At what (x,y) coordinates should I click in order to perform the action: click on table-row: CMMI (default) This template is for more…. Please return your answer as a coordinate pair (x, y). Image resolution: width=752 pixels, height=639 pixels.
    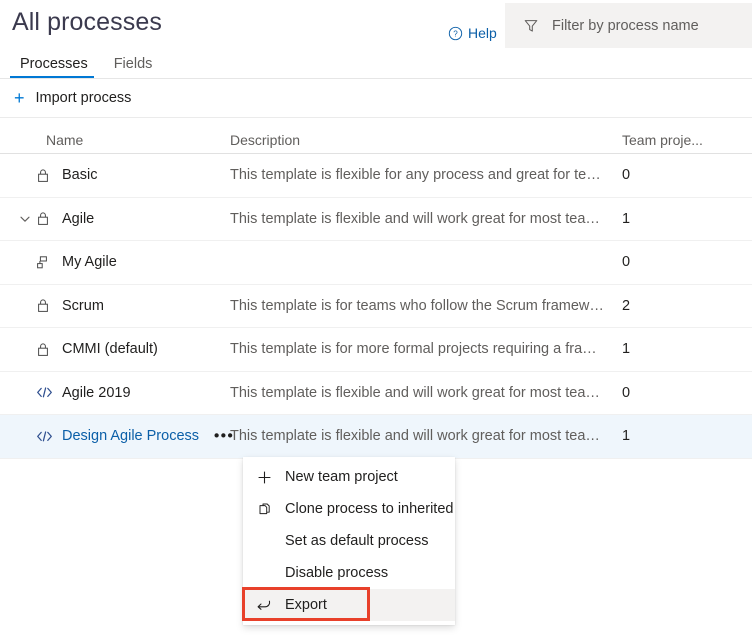
    Looking at the image, I should click on (376, 350).